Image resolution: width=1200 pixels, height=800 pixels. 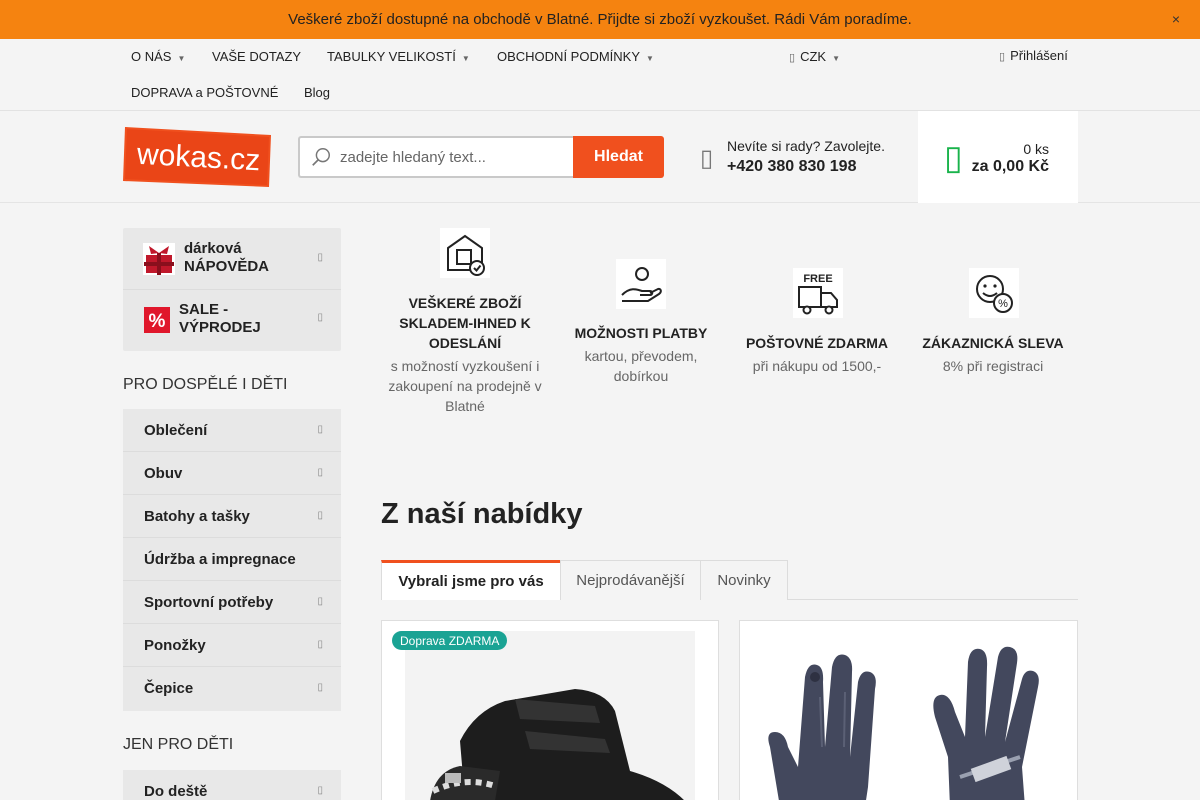 What do you see at coordinates (176, 430) in the screenshot?
I see `sidebar-item-label: Oblečení` at bounding box center [176, 430].